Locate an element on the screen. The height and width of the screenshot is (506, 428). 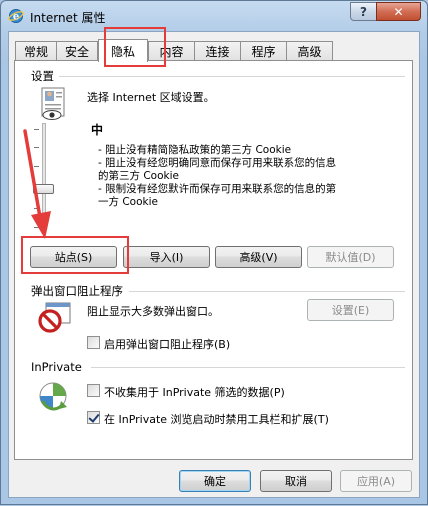
privacy-level-slider-track is located at coordinates (44, 177).